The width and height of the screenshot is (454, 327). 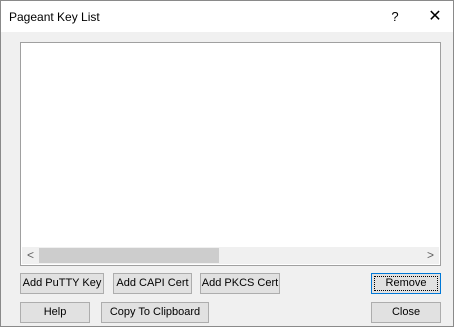 I want to click on scroll-thumb, so click(x=129, y=255).